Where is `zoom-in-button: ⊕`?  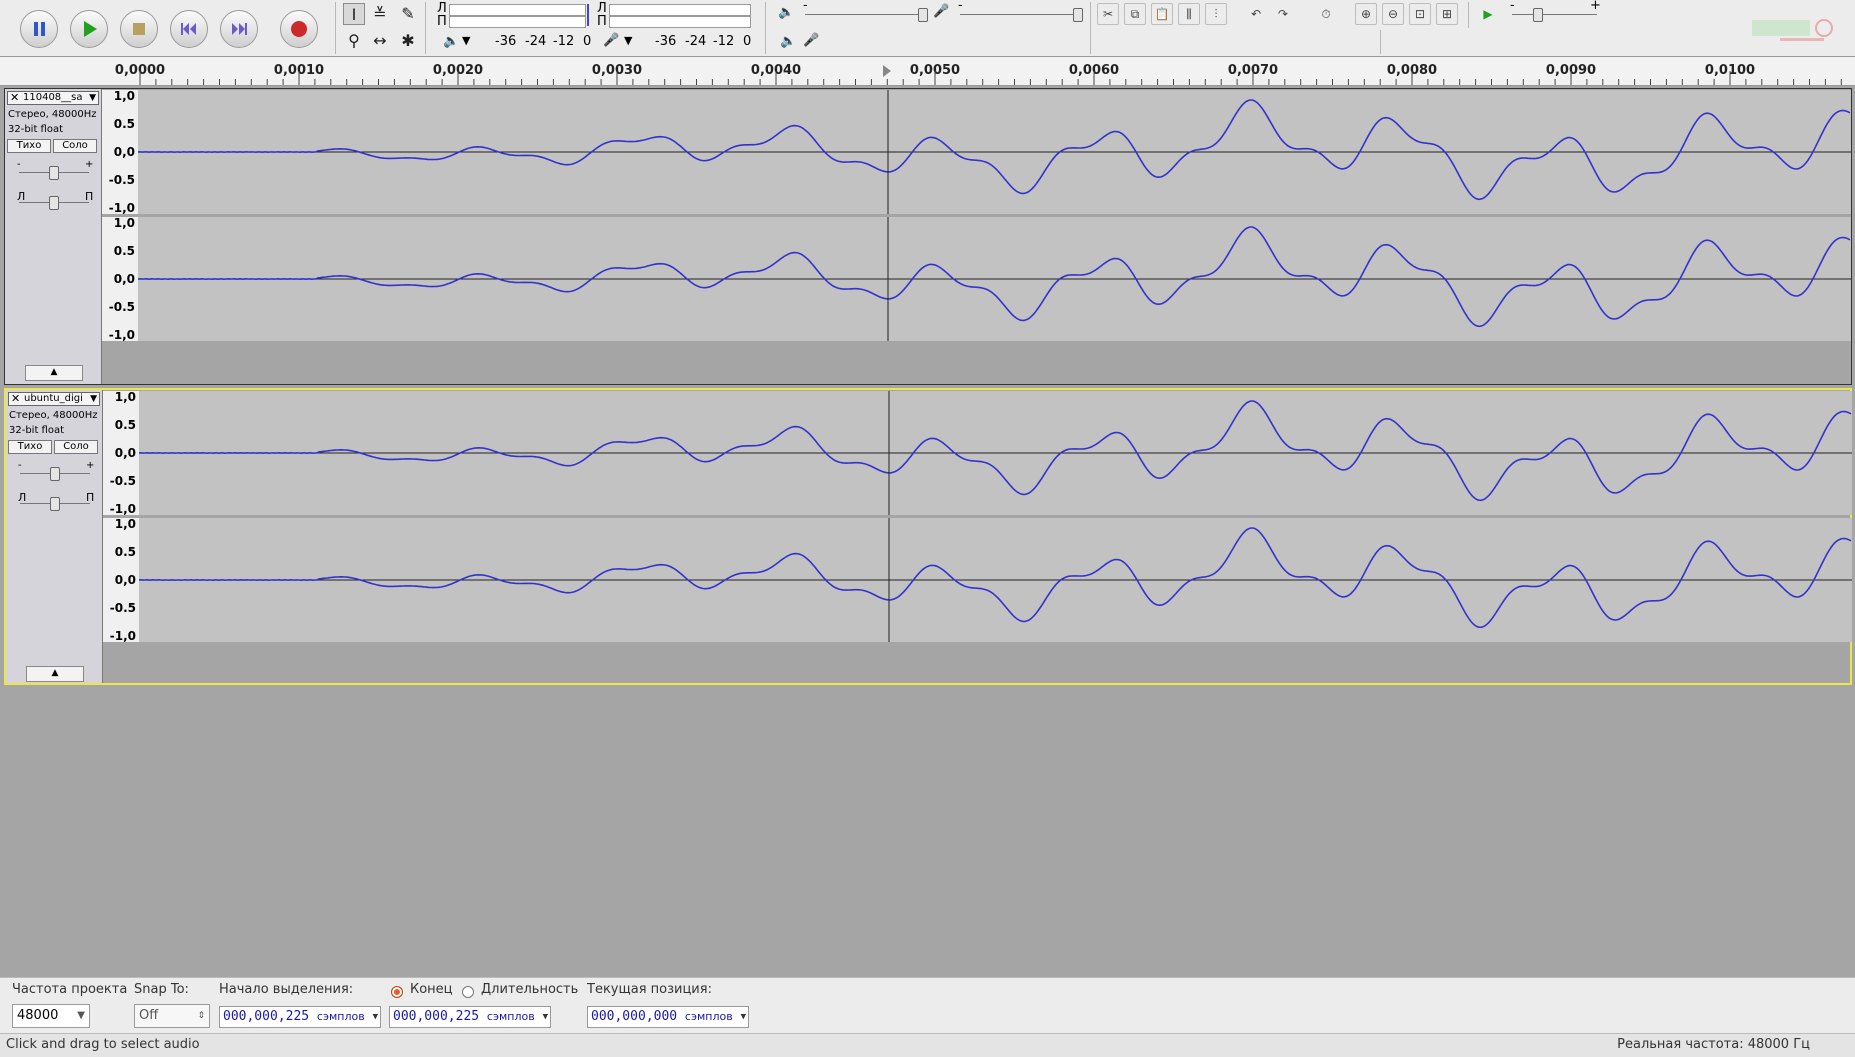 zoom-in-button: ⊕ is located at coordinates (1366, 14).